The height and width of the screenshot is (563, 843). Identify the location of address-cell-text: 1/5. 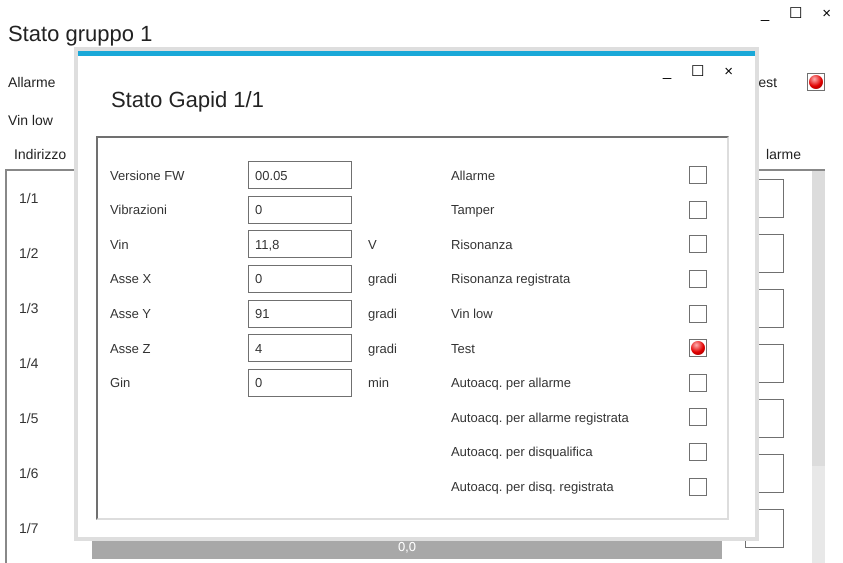
(29, 418).